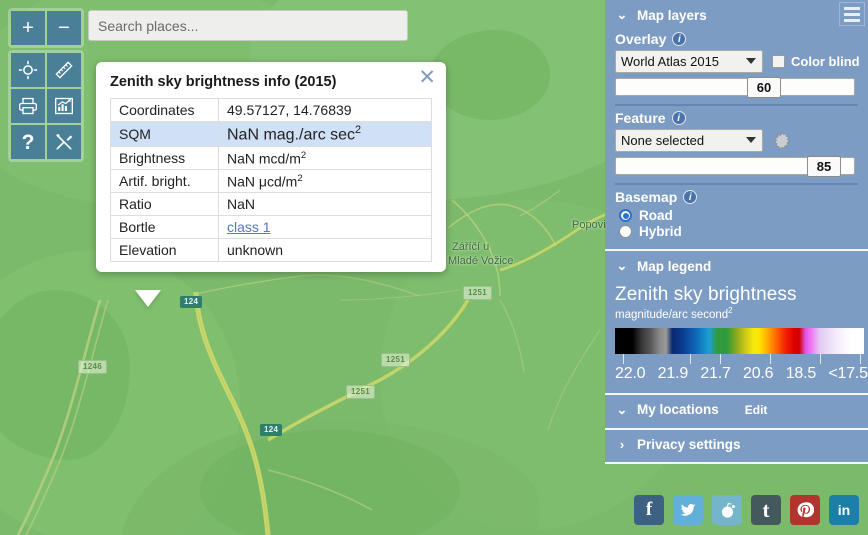 Image resolution: width=868 pixels, height=535 pixels. What do you see at coordinates (736, 266) in the screenshot?
I see `map-legend-header: ⌄ Map legend` at bounding box center [736, 266].